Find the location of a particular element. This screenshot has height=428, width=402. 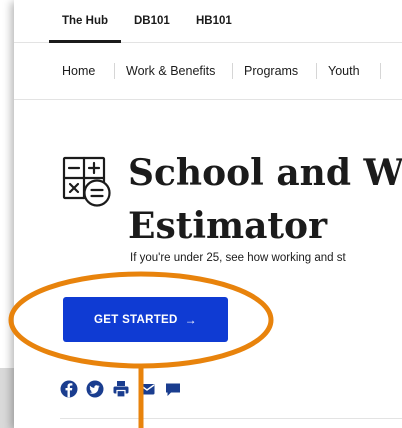

nav-work-benefits: Work & Benefits is located at coordinates (170, 71).